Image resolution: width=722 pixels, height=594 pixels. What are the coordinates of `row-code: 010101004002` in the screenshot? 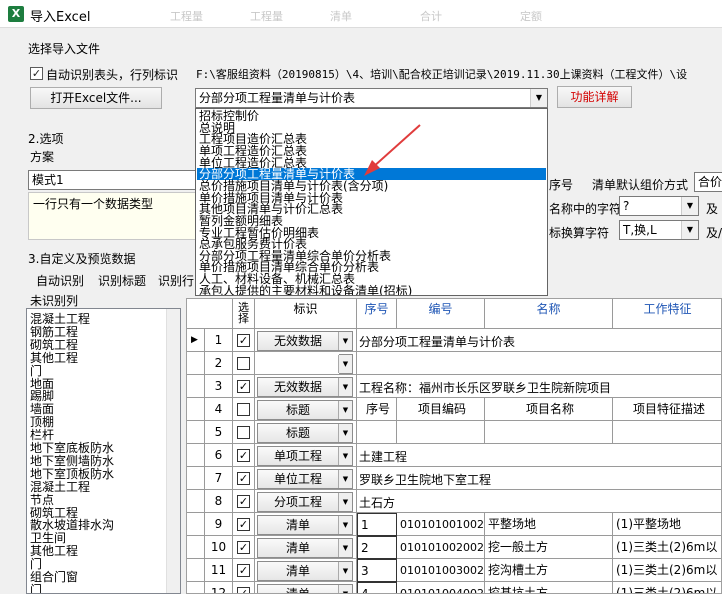 It's located at (441, 587).